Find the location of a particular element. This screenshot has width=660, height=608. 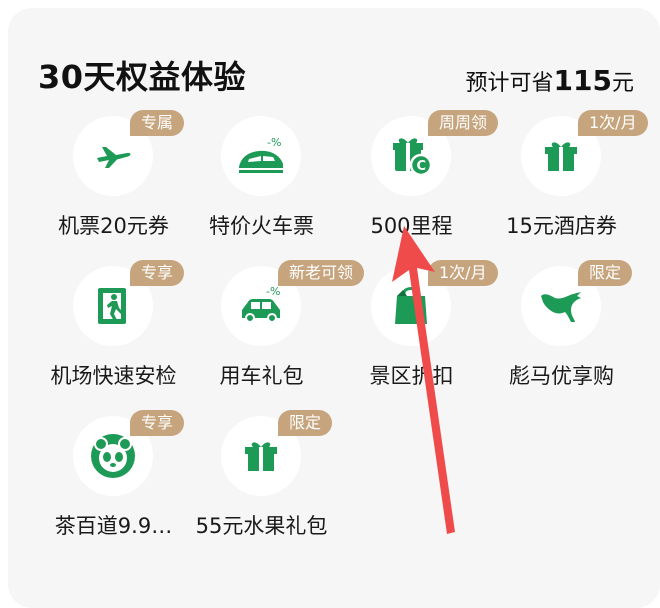

benefit-flight-coupon: 专属 机票20元券 is located at coordinates (111, 183).